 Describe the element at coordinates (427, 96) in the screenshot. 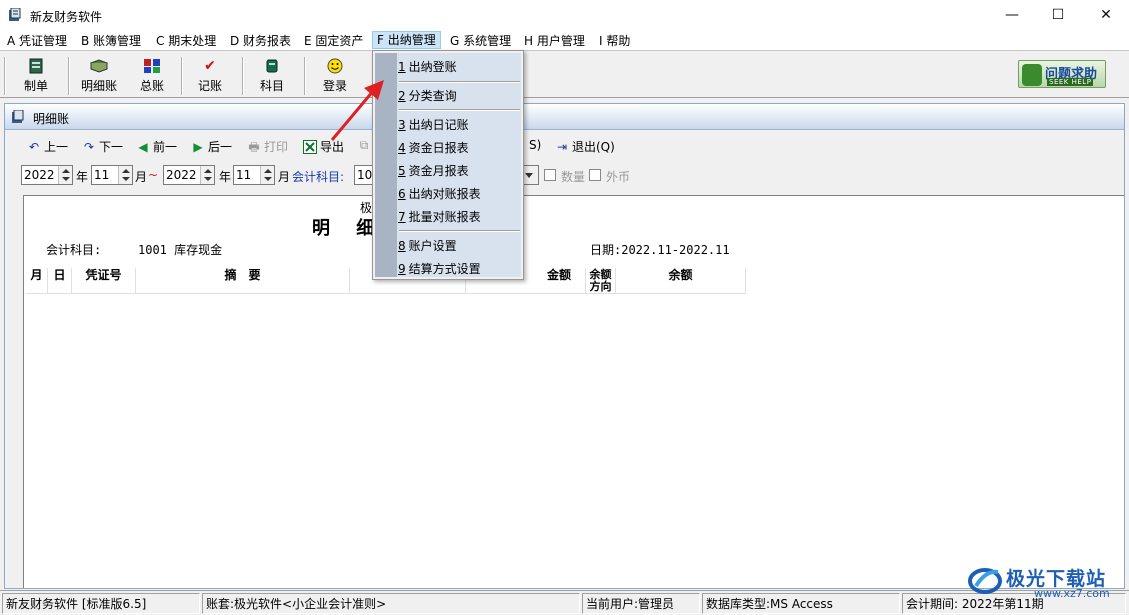

I see `menu-item-category-query: 2 分类查询` at that location.